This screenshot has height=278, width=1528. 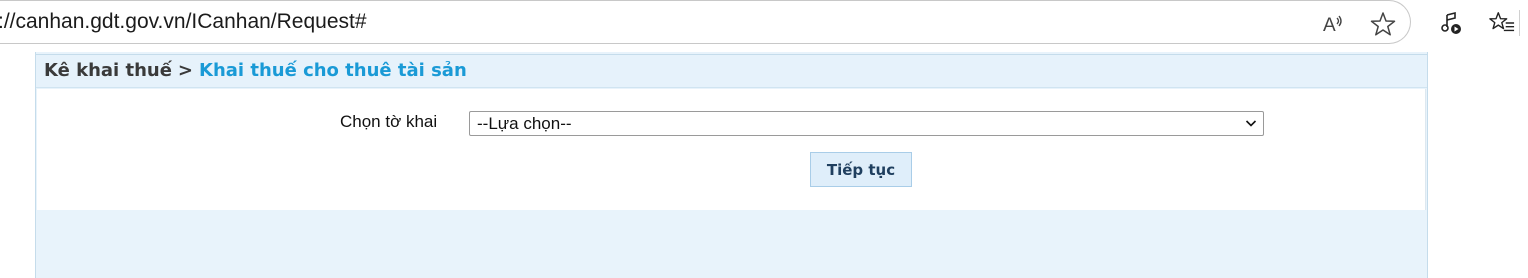 What do you see at coordinates (1519, 23) in the screenshot?
I see `toolbar-divider` at bounding box center [1519, 23].